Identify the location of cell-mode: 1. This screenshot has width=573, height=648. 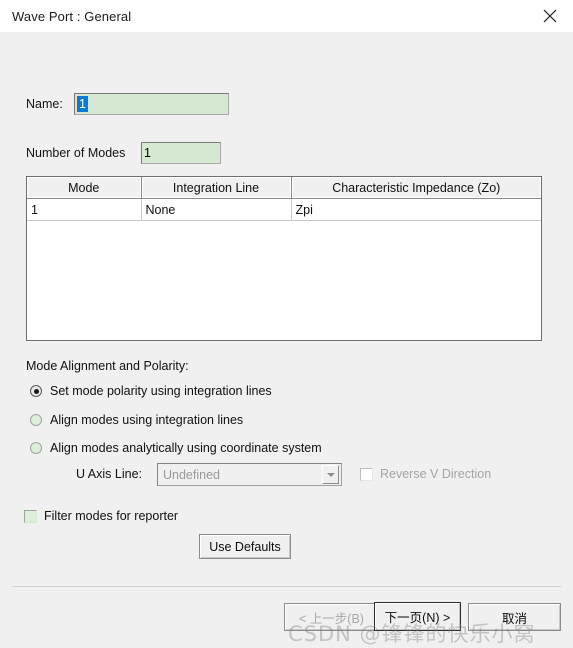
(84, 209).